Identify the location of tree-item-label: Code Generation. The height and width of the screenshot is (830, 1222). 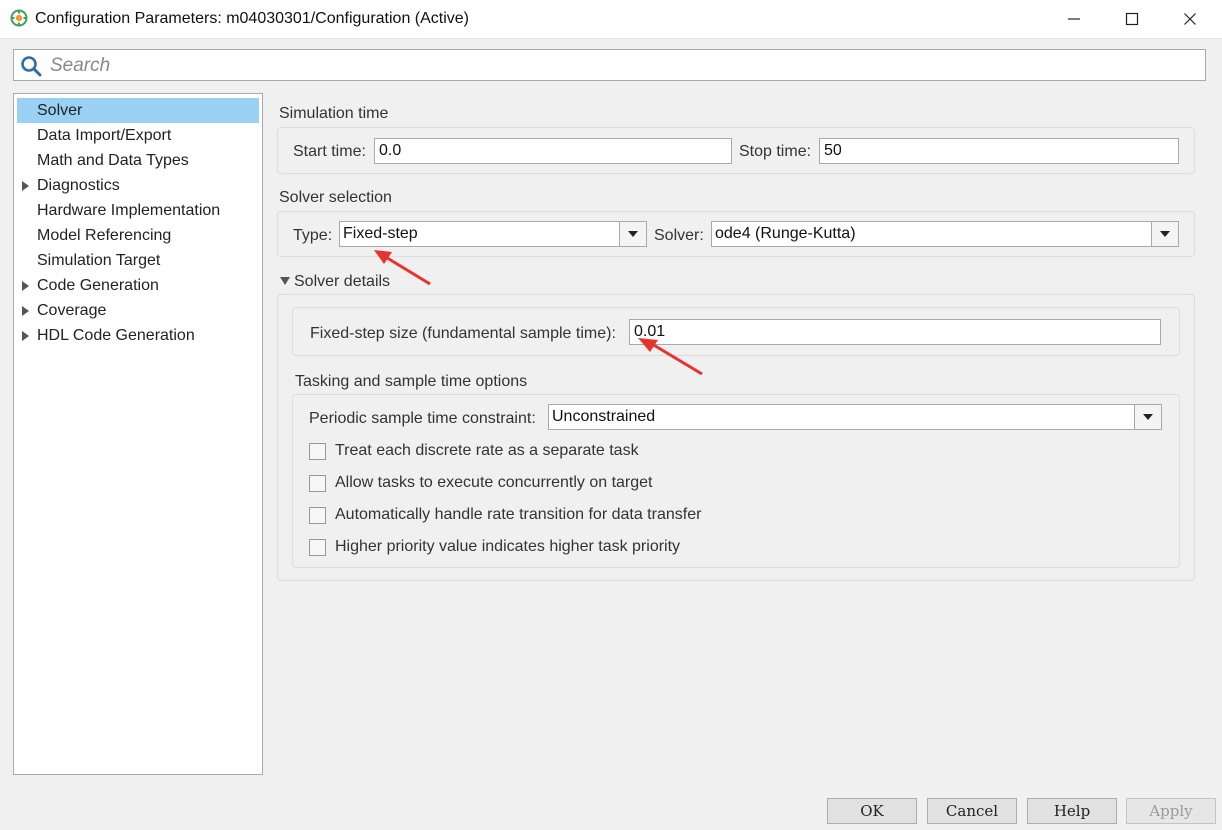
(98, 285).